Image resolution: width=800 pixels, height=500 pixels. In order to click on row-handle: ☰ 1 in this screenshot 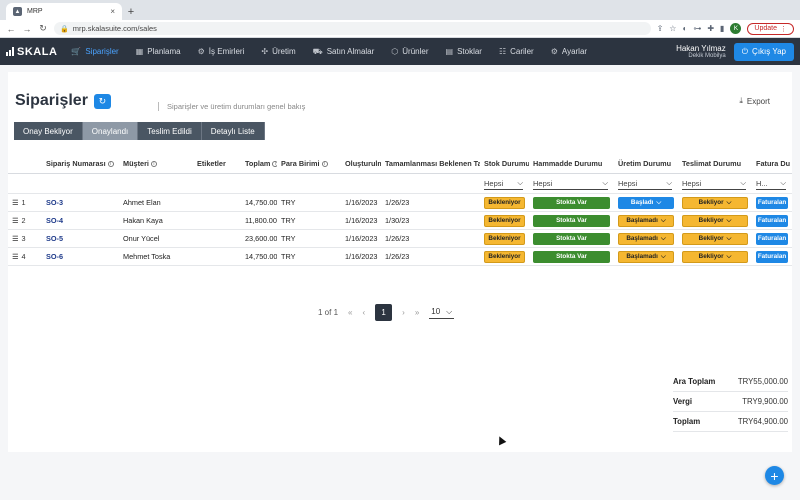, I will do `click(27, 202)`.